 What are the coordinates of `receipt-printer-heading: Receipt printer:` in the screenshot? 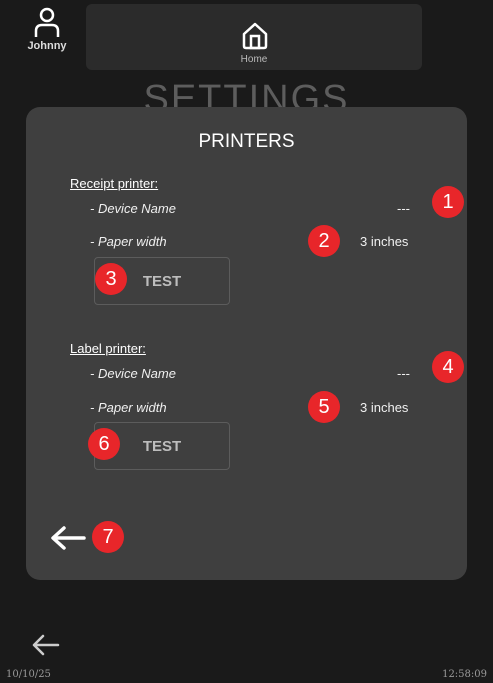 It's located at (114, 183).